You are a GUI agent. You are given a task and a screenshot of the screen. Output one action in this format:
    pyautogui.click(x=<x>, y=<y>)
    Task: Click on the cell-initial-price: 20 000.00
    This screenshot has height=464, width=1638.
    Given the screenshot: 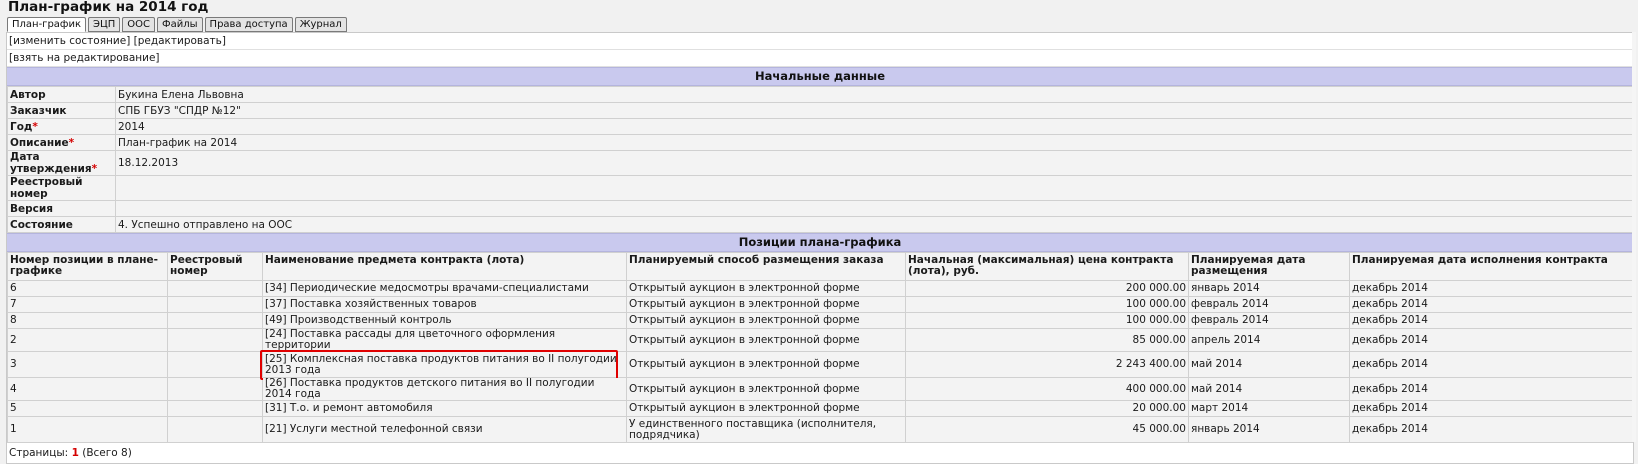 What is the action you would take?
    pyautogui.click(x=1047, y=408)
    